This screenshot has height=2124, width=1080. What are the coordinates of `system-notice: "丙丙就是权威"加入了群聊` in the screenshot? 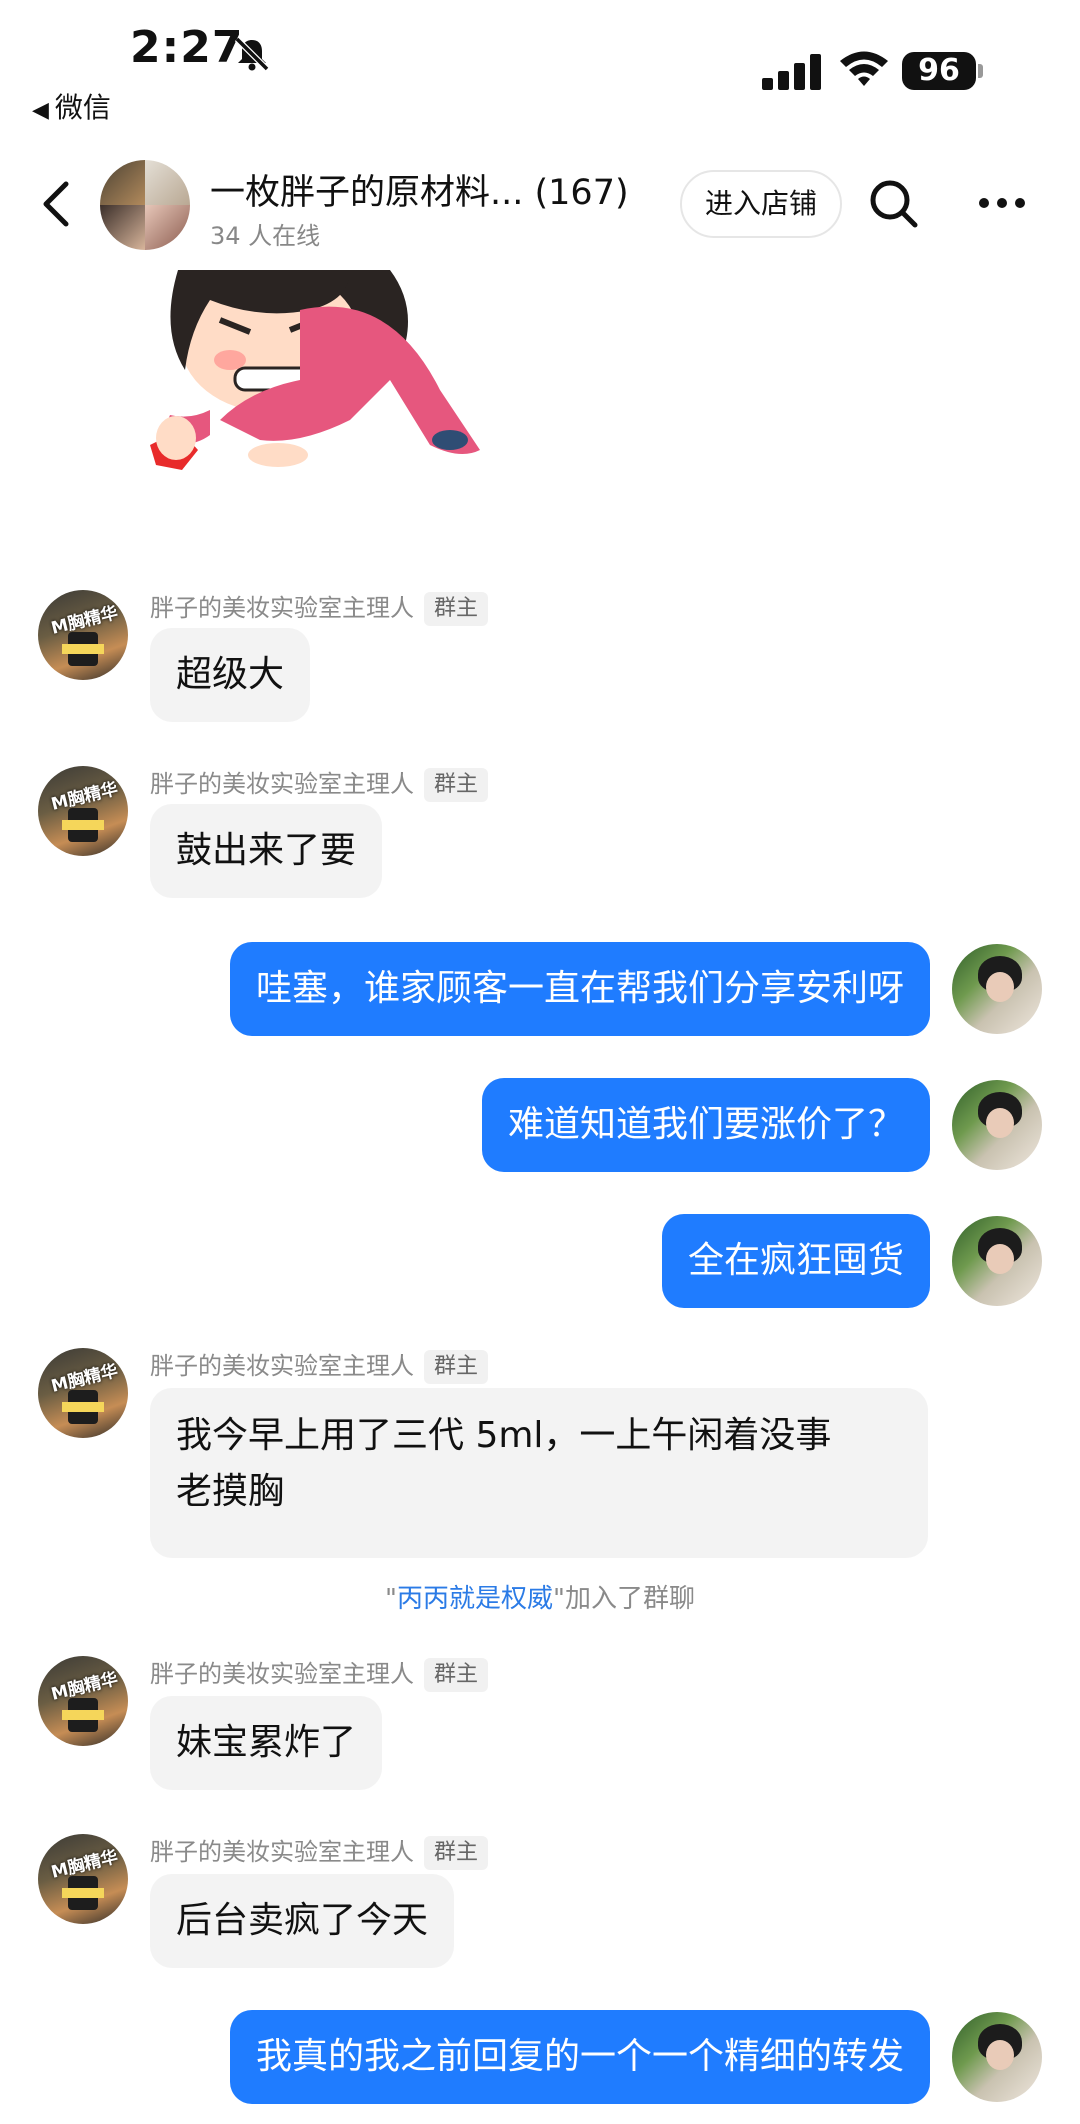 It's located at (540, 1596).